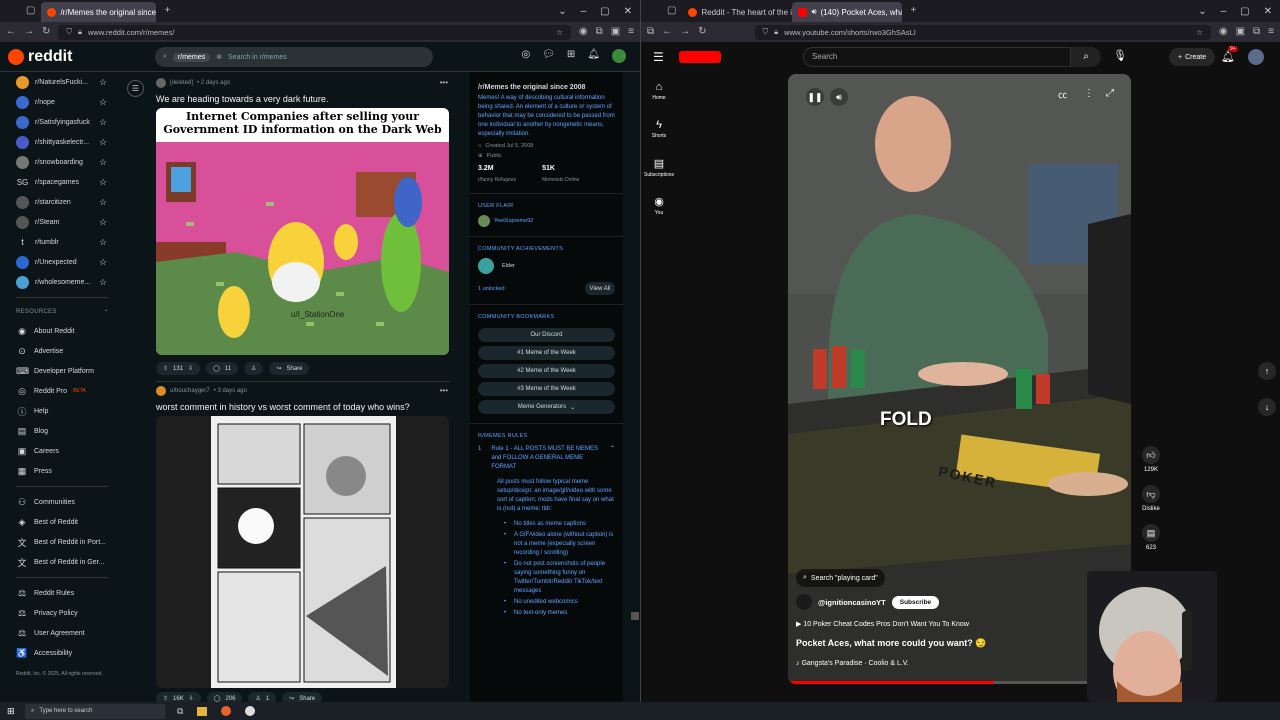 Image resolution: width=1280 pixels, height=720 pixels. I want to click on sidebar-item-subreddit: t r/tumblr ☆, so click(62, 242).